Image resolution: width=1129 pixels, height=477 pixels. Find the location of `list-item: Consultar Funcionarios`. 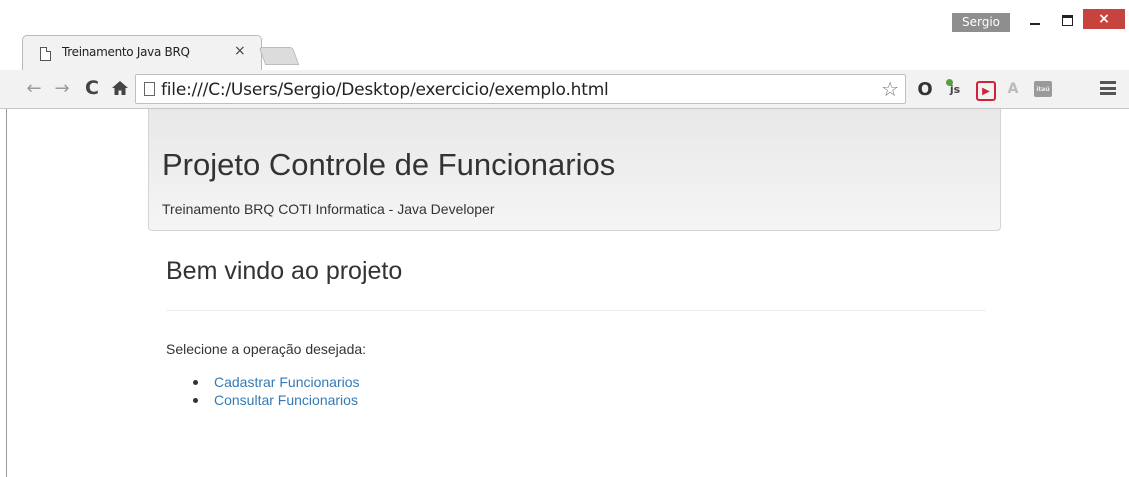

list-item: Consultar Funcionarios is located at coordinates (266, 400).